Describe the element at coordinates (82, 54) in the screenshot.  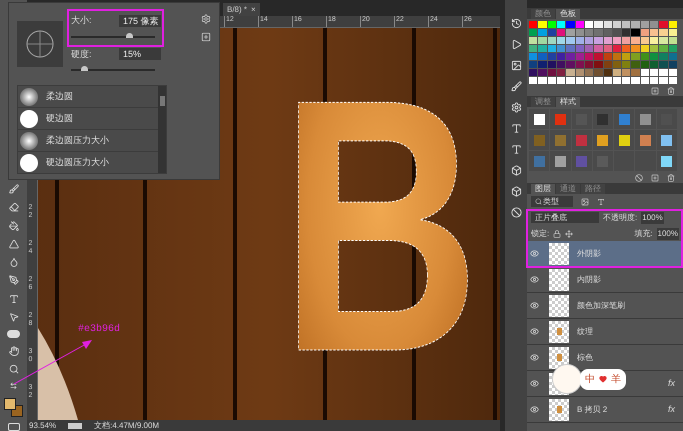
I see `hardness-label: 硬度:` at that location.